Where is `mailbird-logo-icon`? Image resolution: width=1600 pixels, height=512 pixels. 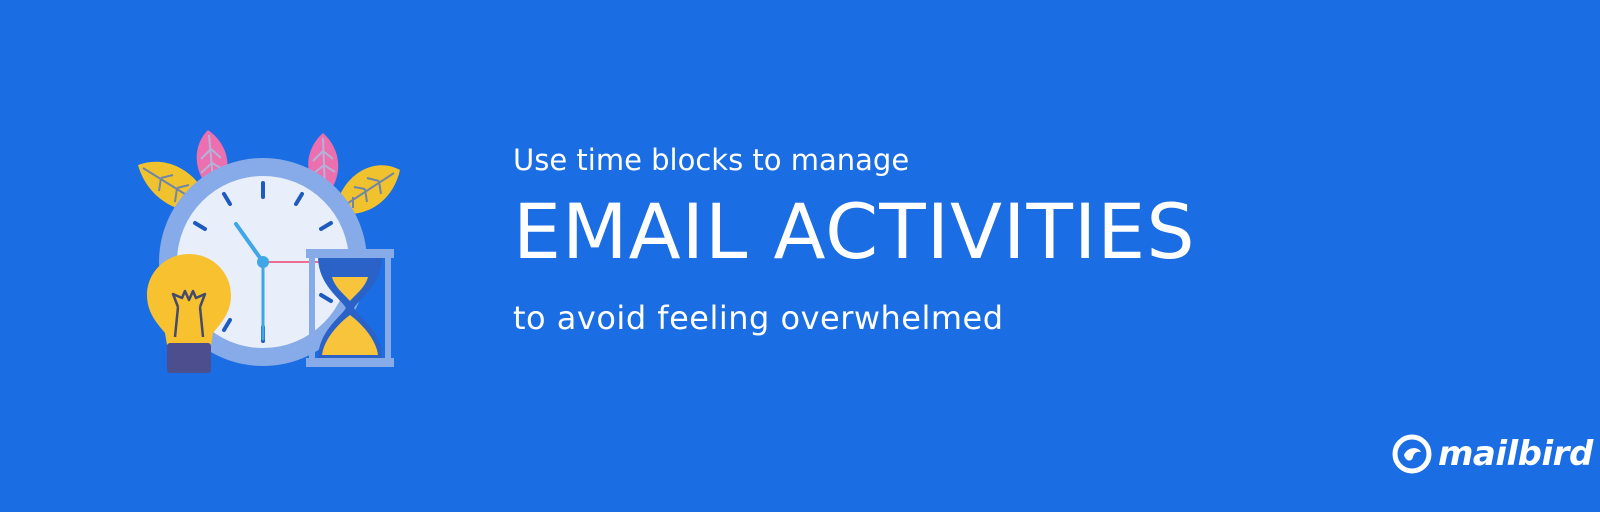 mailbird-logo-icon is located at coordinates (1412, 454).